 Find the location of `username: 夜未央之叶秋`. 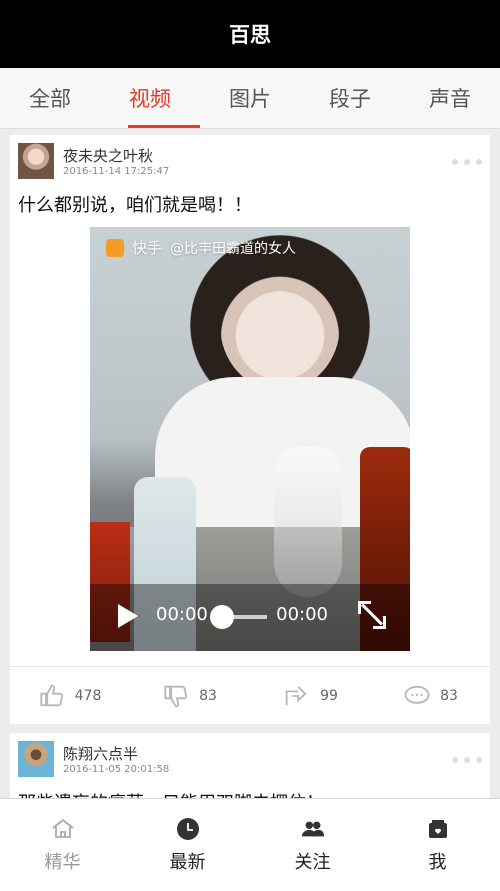

username: 夜未央之叶秋 is located at coordinates (108, 155).